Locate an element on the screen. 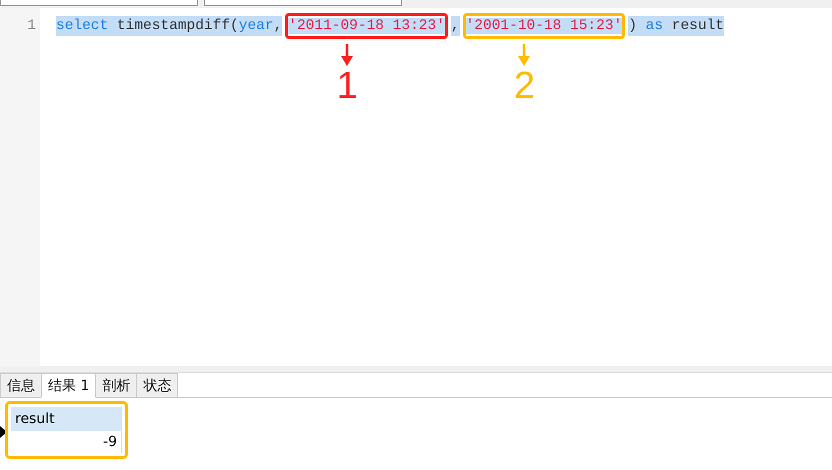  annotation-number: 1 is located at coordinates (347, 86).